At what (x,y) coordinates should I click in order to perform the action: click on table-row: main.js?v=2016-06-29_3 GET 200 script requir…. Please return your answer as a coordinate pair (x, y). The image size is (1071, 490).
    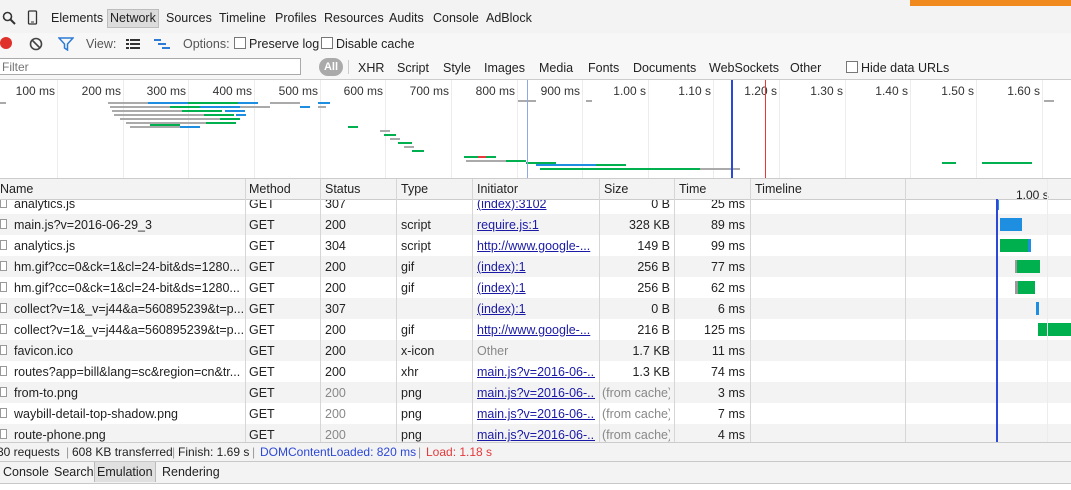
    Looking at the image, I should click on (535, 224).